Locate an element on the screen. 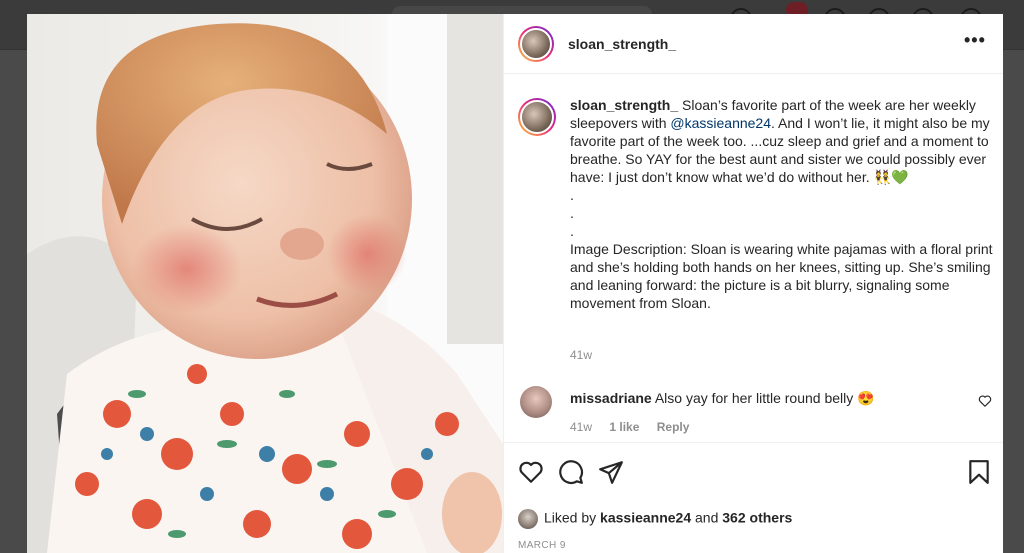 Image resolution: width=1024 pixels, height=553 pixels. caption-username: sloan_strength_ is located at coordinates (624, 105).